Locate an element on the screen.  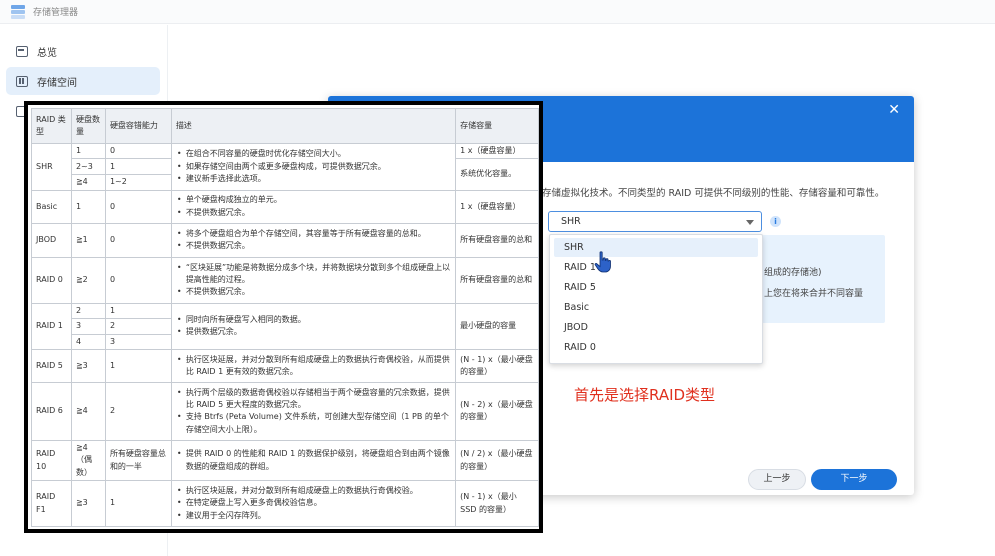
sidebar-item-storage: 存储空间 is located at coordinates (83, 81).